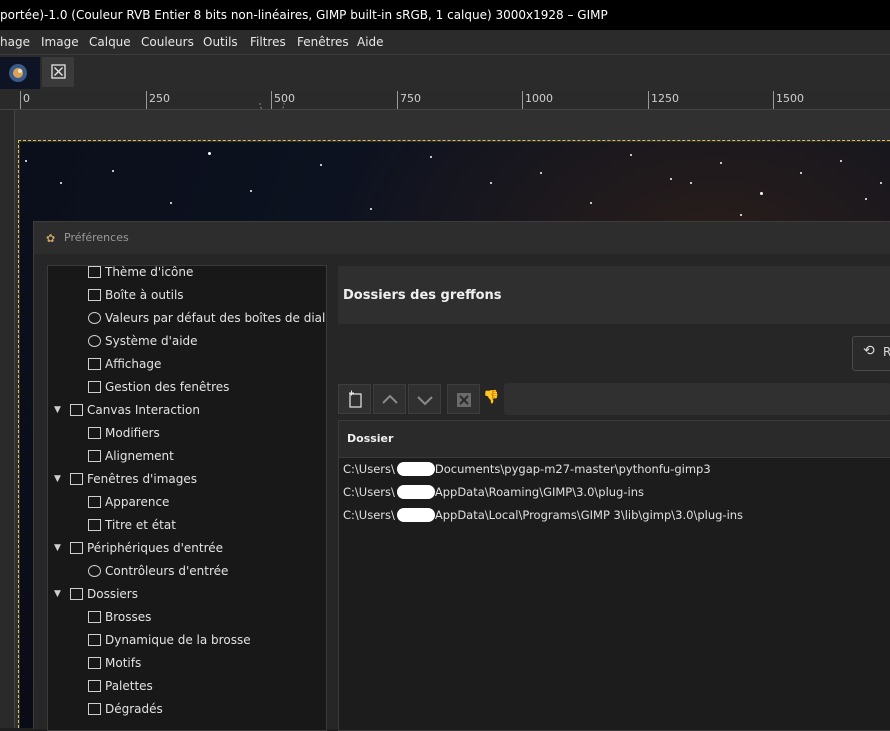  What do you see at coordinates (187, 295) in the screenshot?
I see `tree-item-toolbox: Boîte à outils` at bounding box center [187, 295].